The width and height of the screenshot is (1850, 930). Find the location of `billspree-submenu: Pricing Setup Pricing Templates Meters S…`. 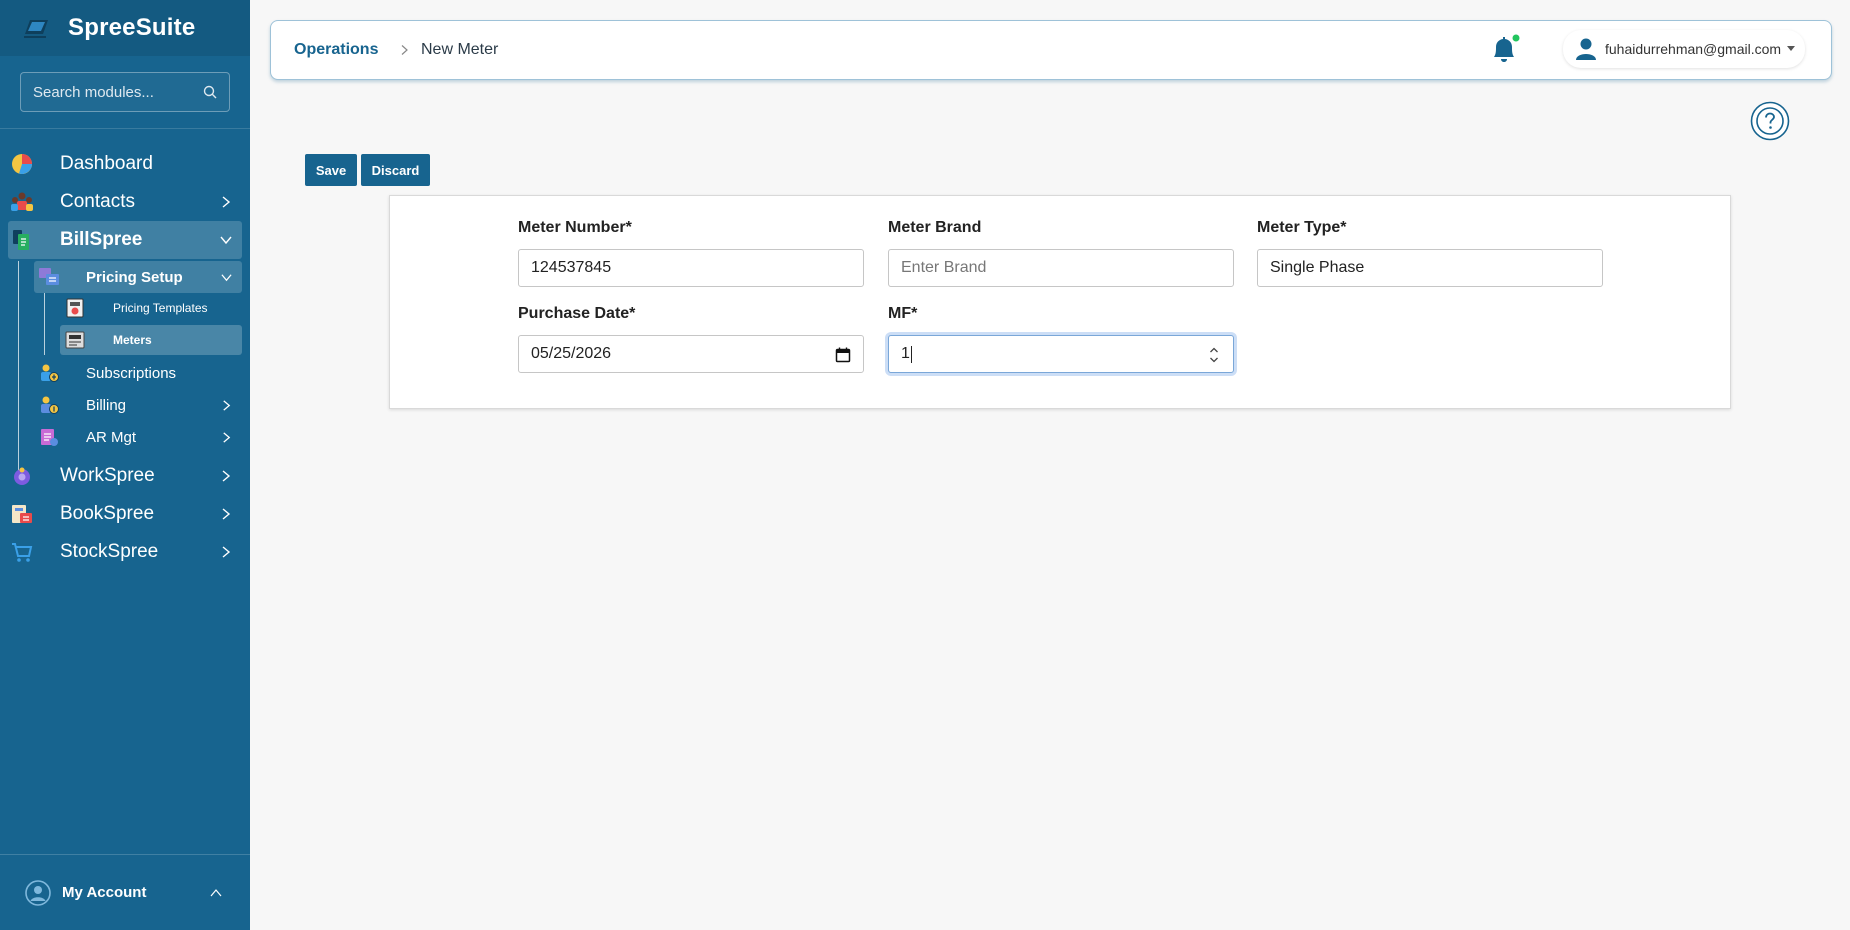

billspree-submenu: Pricing Setup Pricing Templates Meters S… is located at coordinates (125, 368).